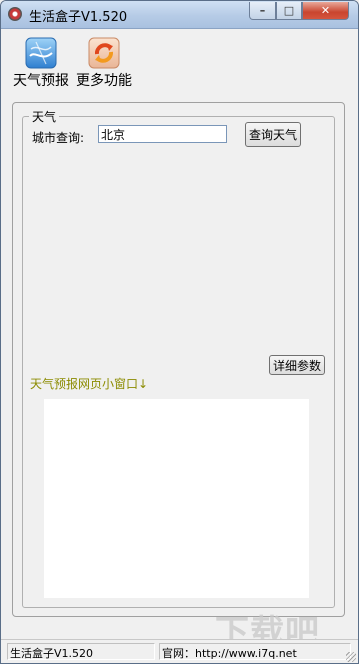 The height and width of the screenshot is (664, 359). I want to click on close-icon: ✕, so click(325, 10).